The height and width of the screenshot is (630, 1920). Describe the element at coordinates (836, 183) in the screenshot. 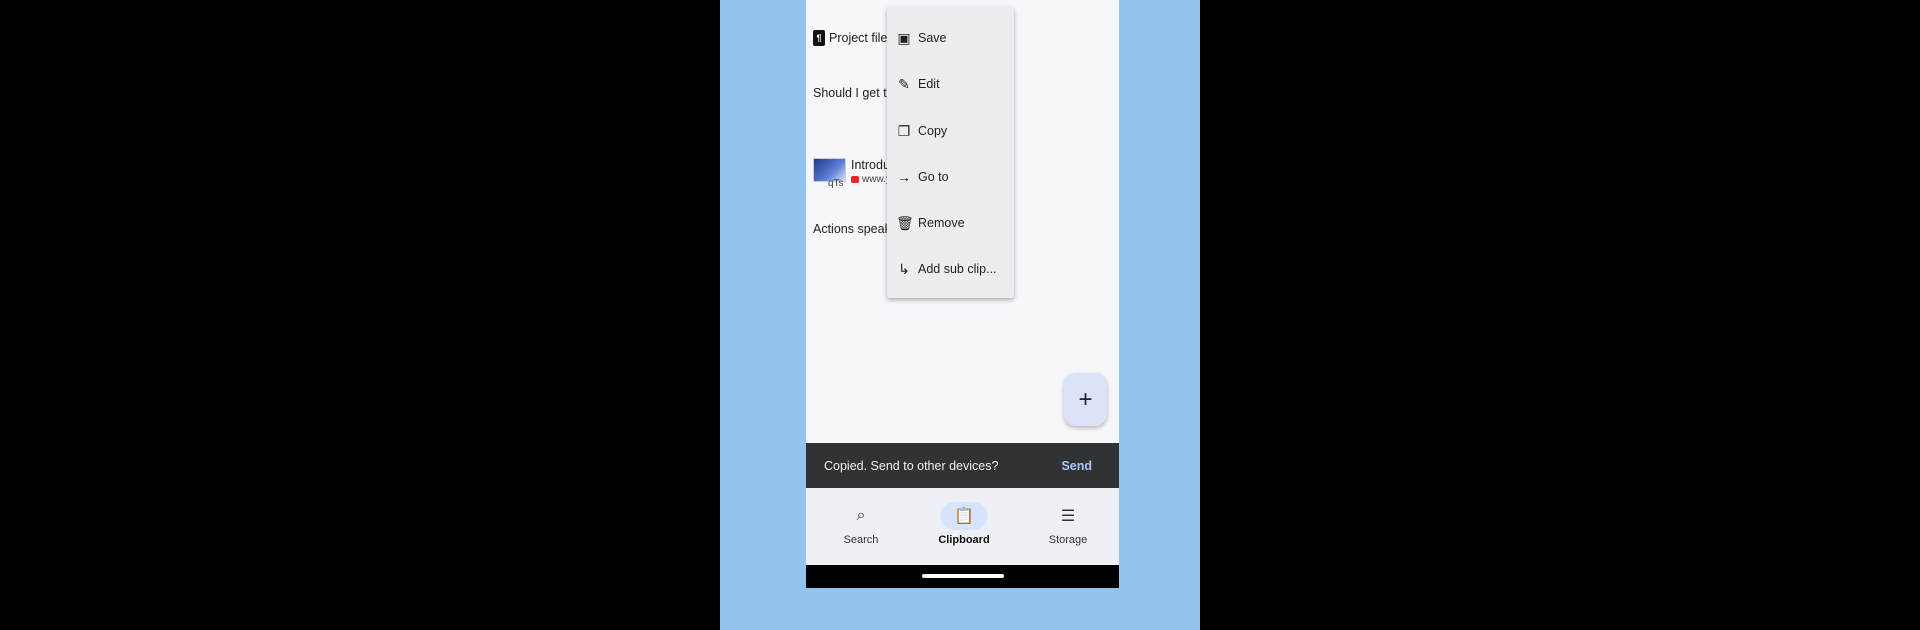

I see `link-url-suffix: qTs` at that location.